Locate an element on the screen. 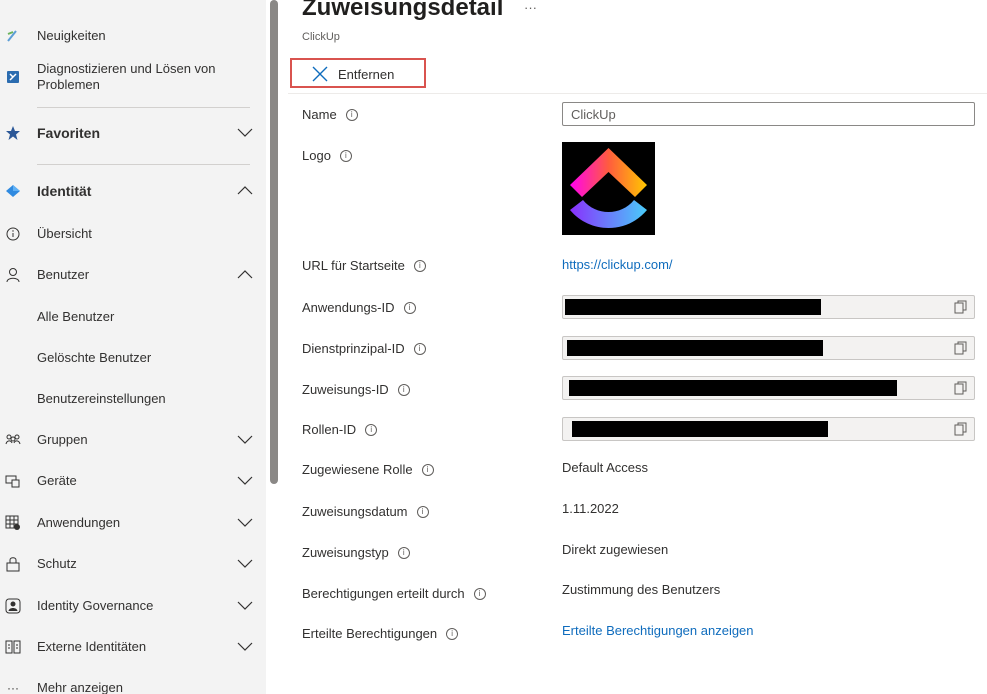 This screenshot has width=987, height=694. sidebar-item-diagnose: Diagnostizieren und Lösen von Problemen is located at coordinates (133, 77).